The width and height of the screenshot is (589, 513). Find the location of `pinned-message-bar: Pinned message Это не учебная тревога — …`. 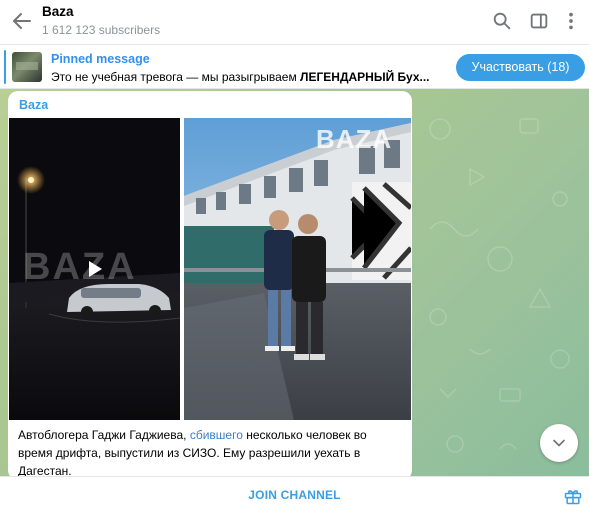

pinned-message-bar: Pinned message Это не учебная тревога — … is located at coordinates (294, 67).